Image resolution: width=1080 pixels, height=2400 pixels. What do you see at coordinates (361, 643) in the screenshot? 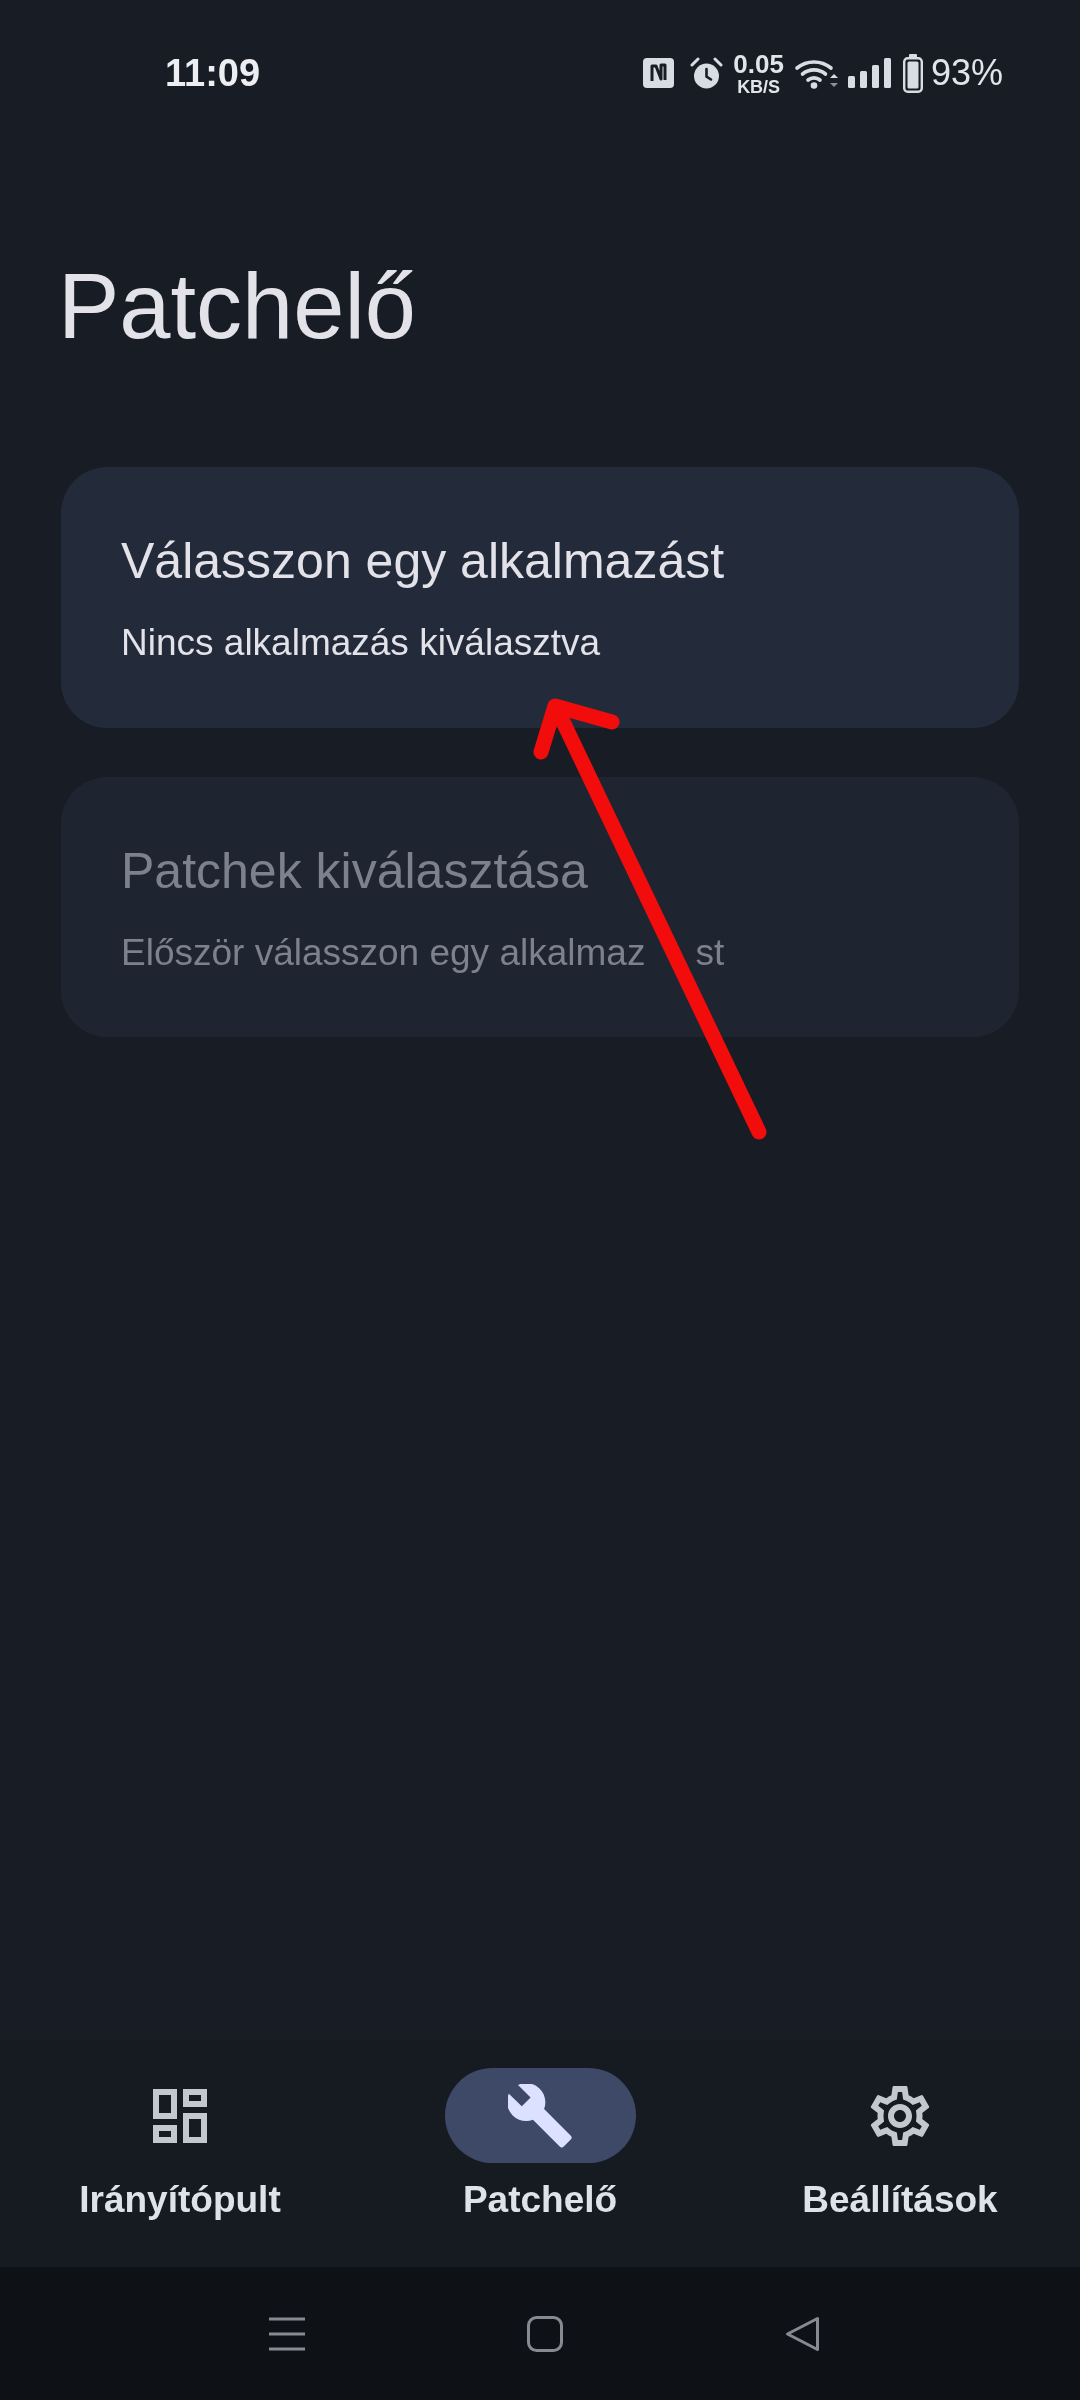
I see `card-subtitle: Nincs alkalmazás kiválasztva` at bounding box center [361, 643].